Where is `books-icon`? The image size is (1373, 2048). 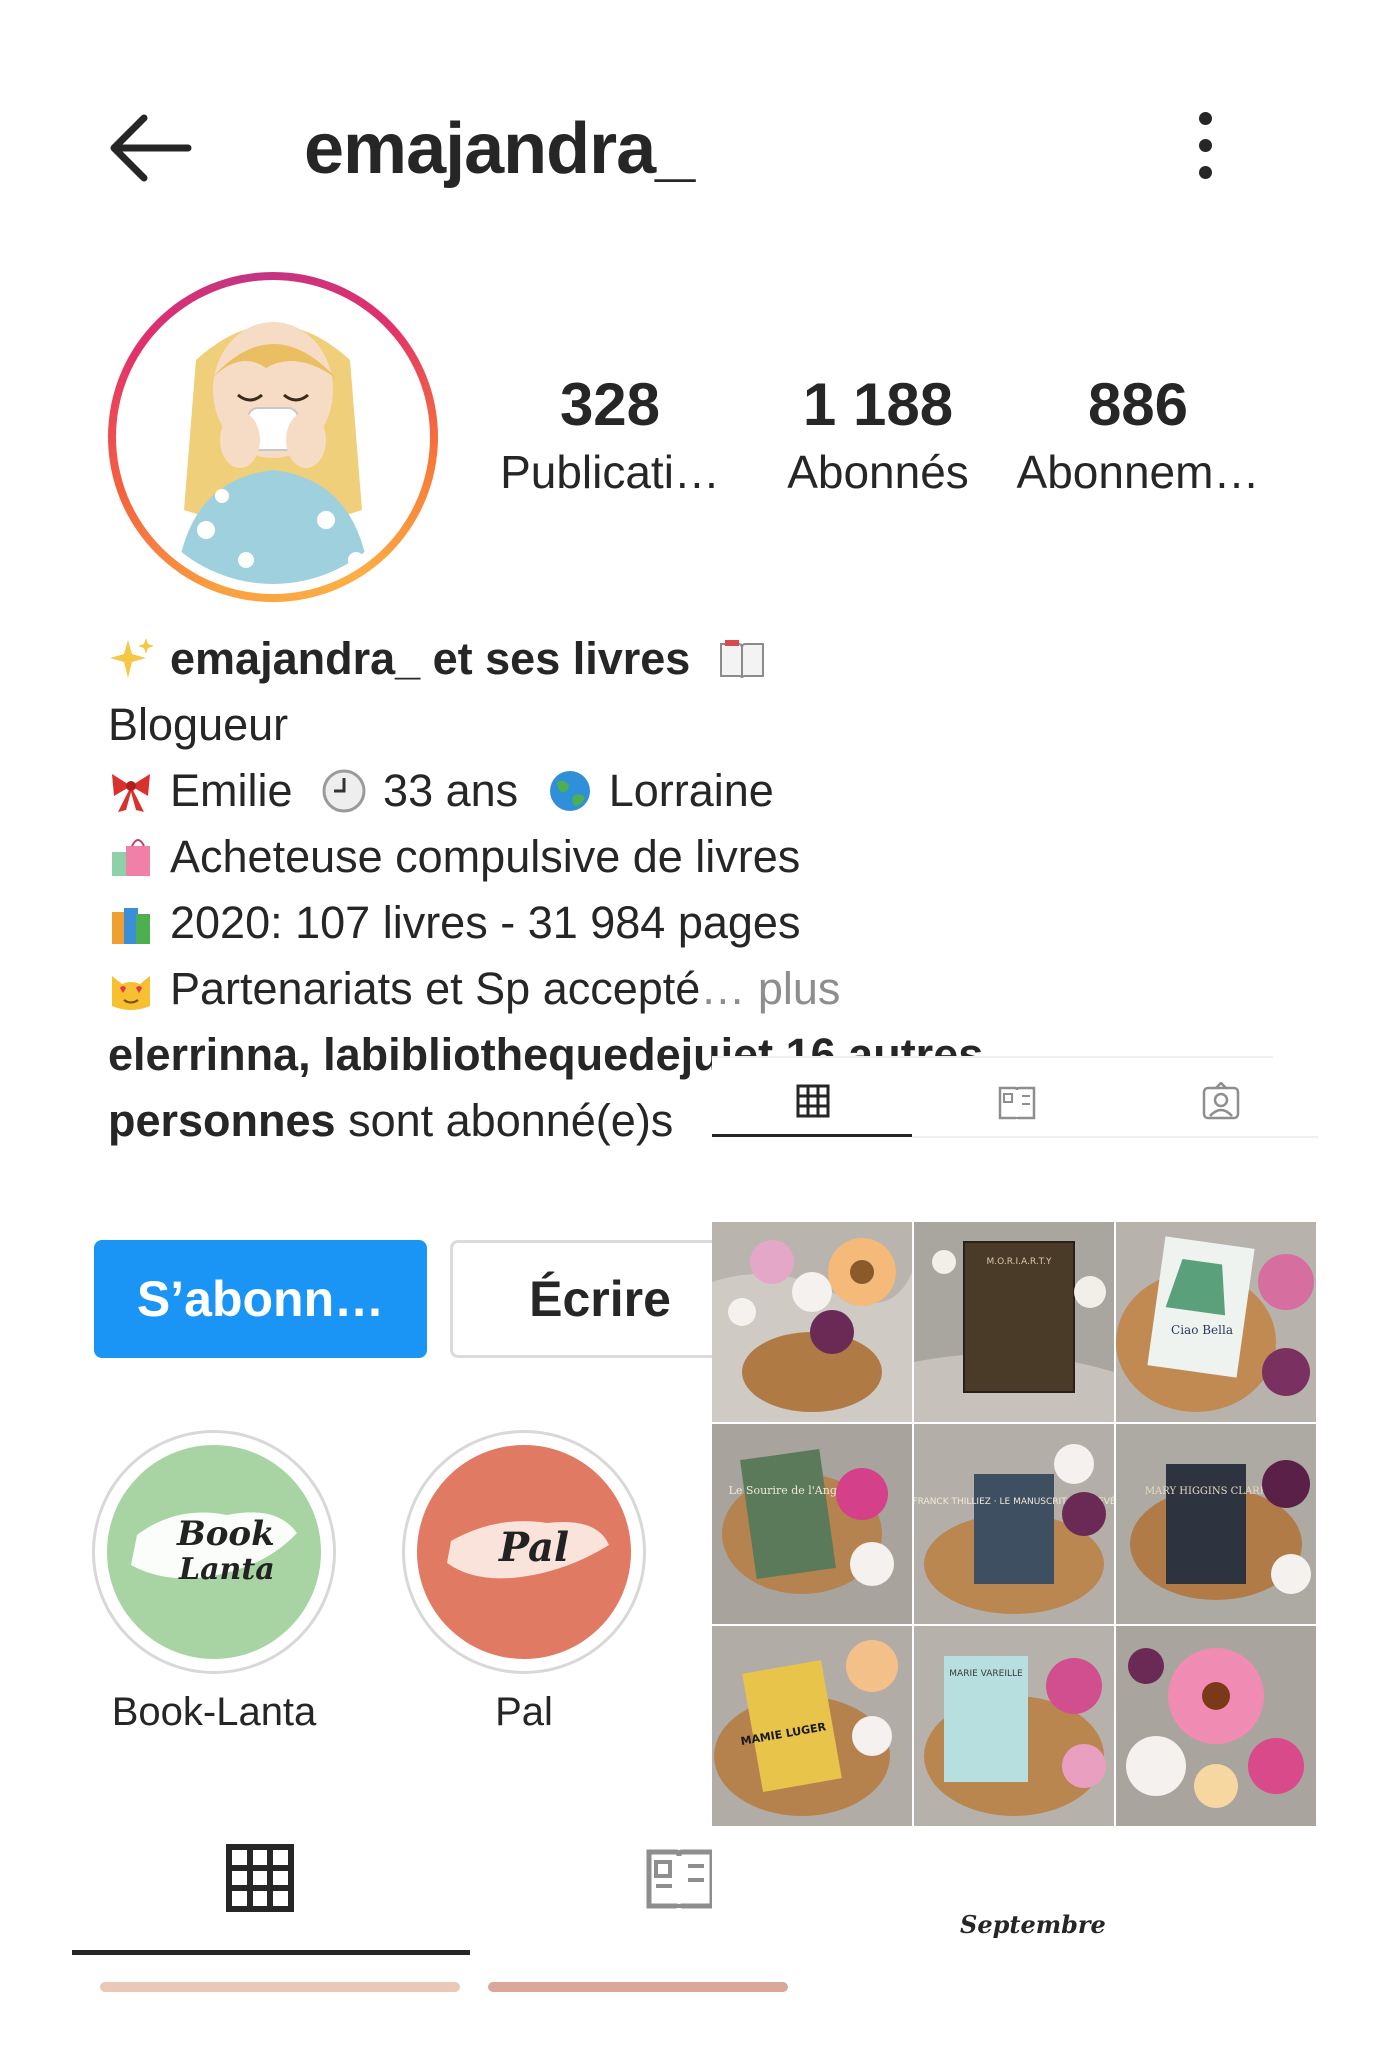 books-icon is located at coordinates (131, 926).